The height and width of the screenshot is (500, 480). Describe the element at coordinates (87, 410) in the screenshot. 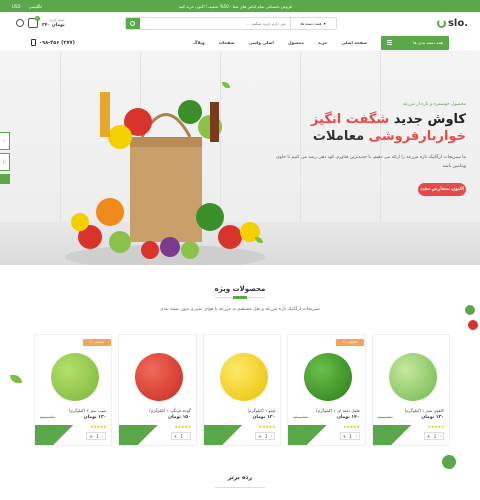

I see `product-name: سیب سبز ۲ (کیلوگرم)` at that location.